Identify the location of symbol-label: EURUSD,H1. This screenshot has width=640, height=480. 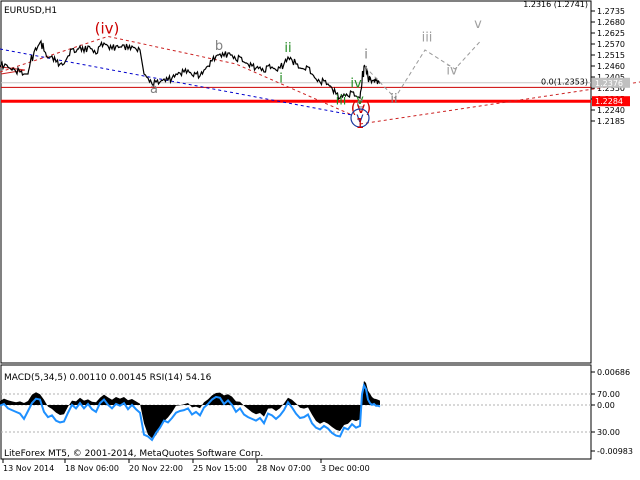
(30, 11).